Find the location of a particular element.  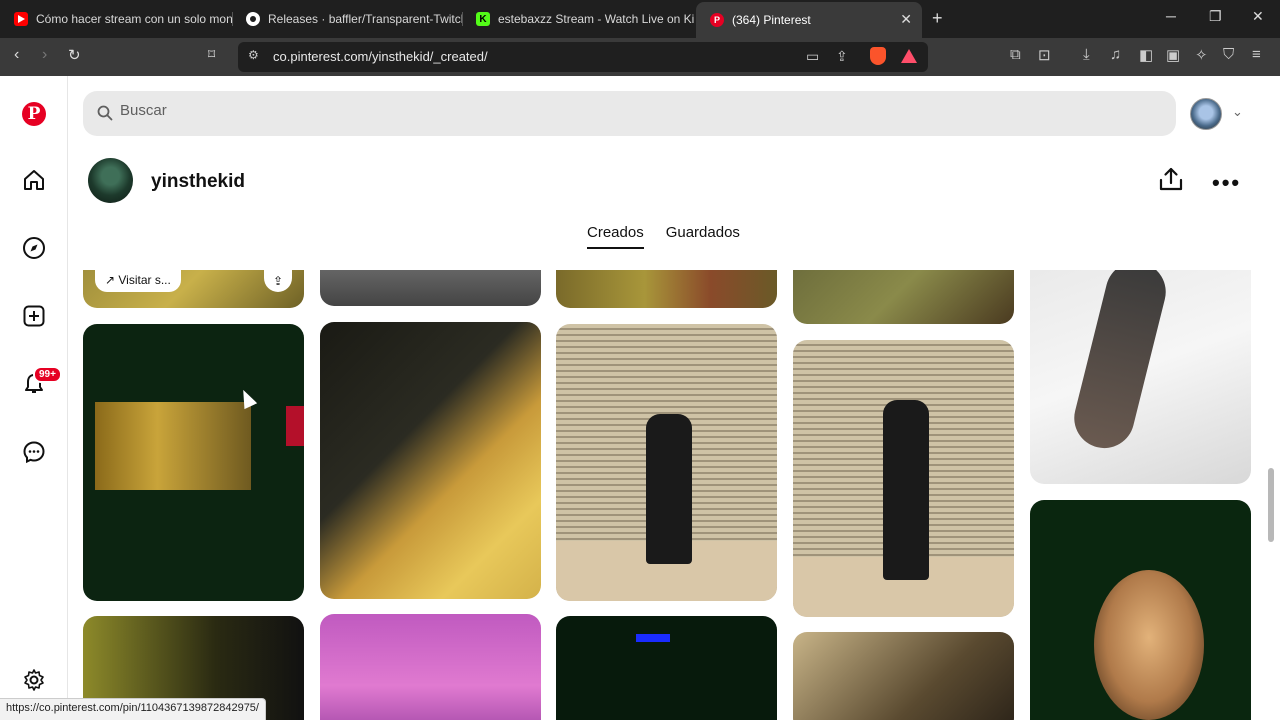

pinterest-icon: P is located at coordinates (717, 20).